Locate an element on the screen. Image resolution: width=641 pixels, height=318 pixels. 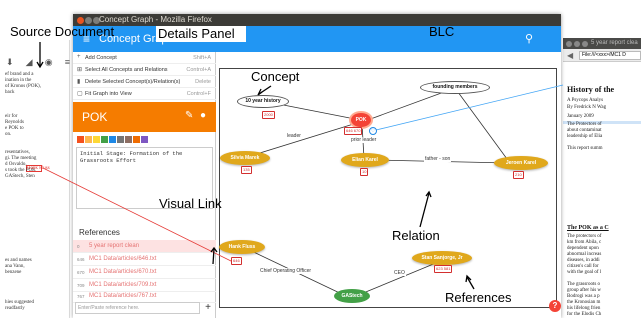
heart-icon: ♡ is located at coordinates (373, 131).